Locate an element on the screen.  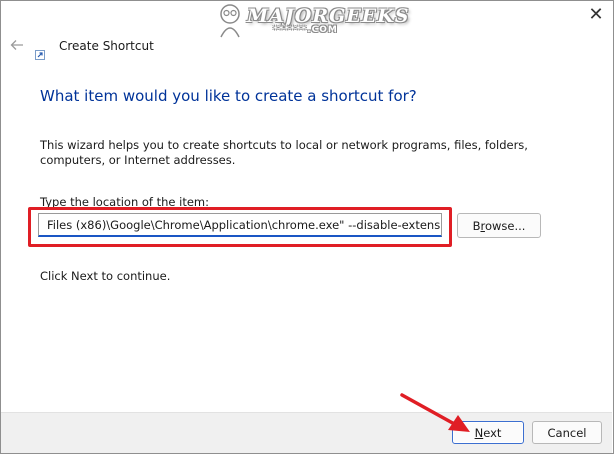
close-button: ✕ is located at coordinates (596, 14).